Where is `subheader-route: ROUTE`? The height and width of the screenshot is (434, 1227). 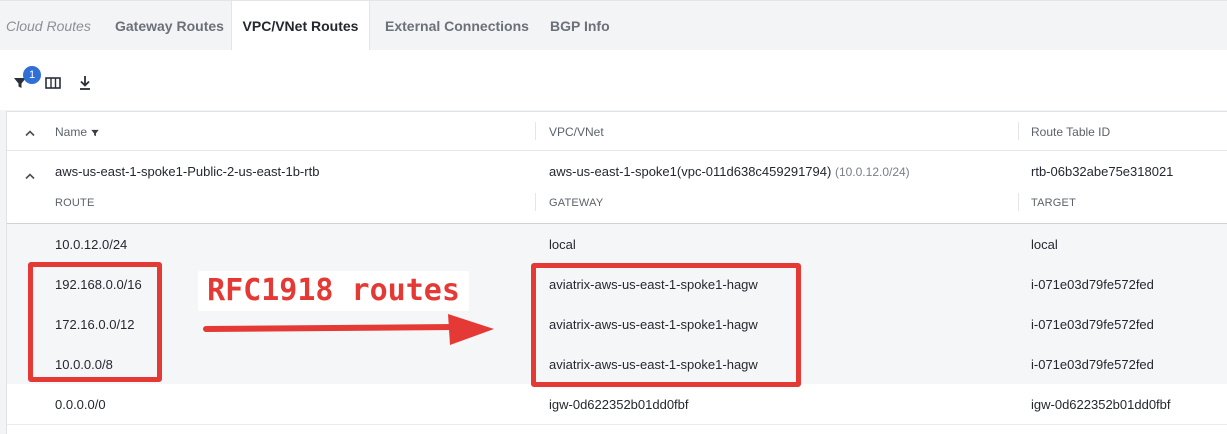 subheader-route: ROUTE is located at coordinates (75, 203).